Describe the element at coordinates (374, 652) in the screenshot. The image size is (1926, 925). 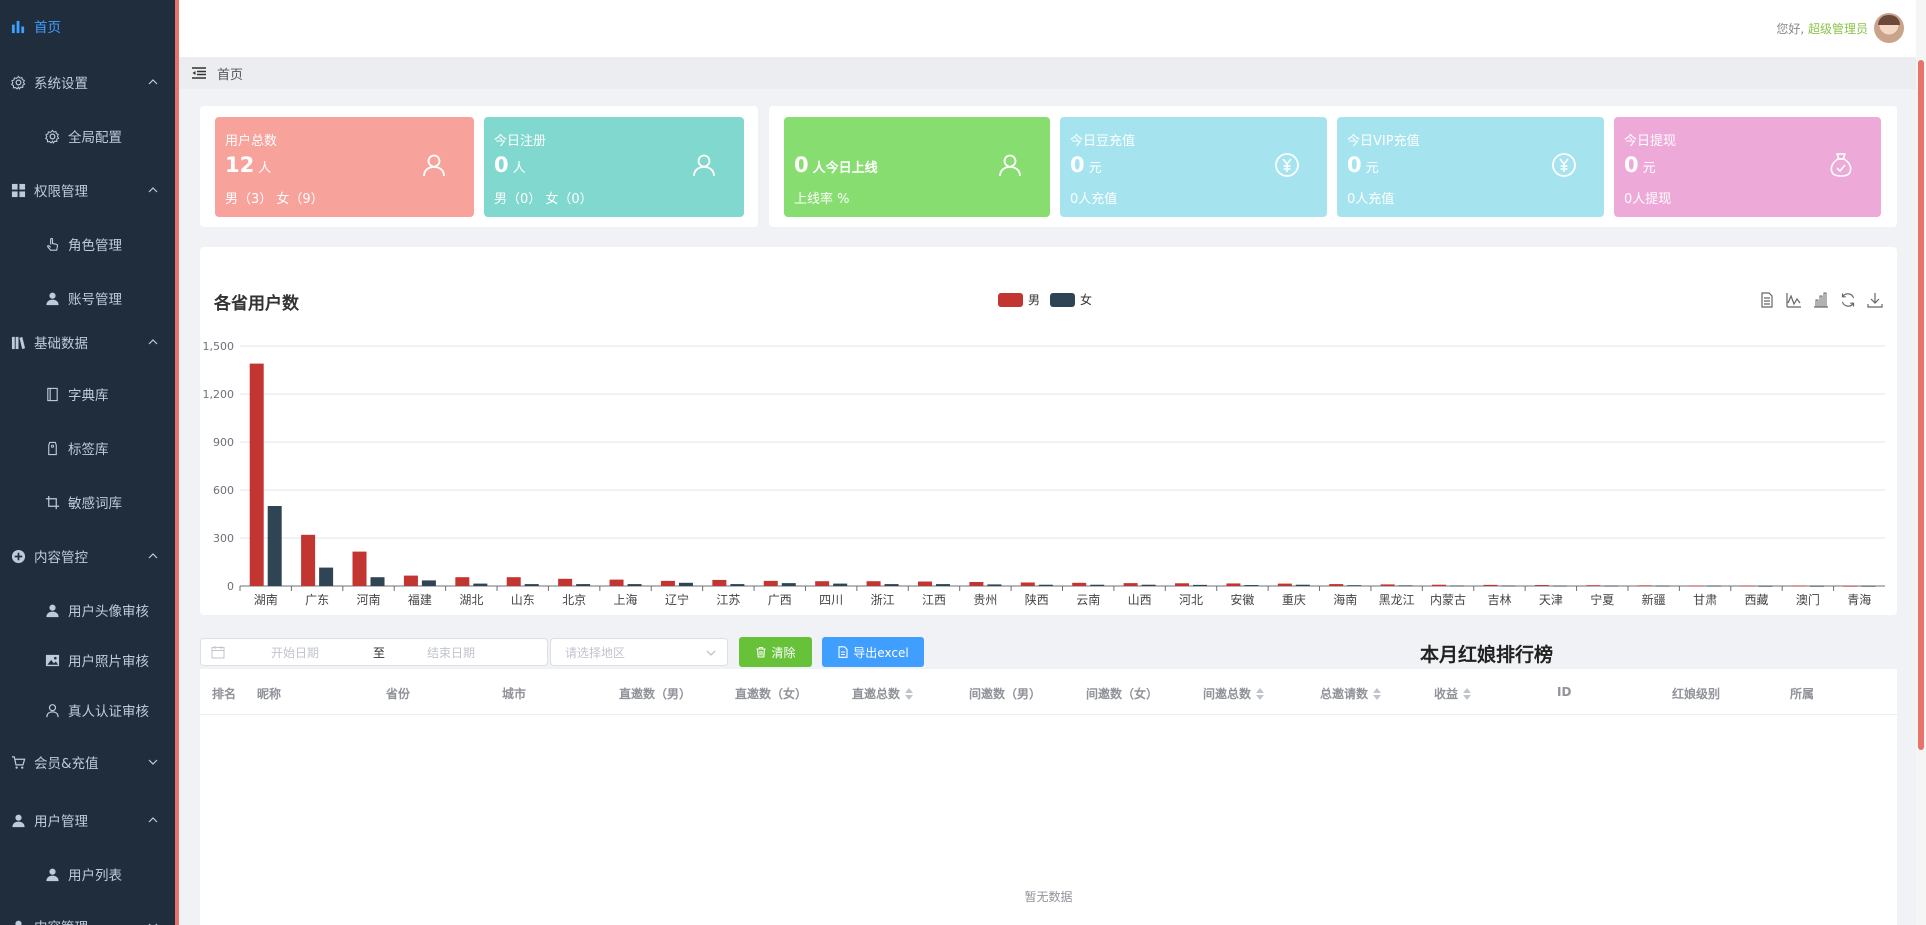
I see `date-range-picker: 开始日期 至 结束日期` at that location.